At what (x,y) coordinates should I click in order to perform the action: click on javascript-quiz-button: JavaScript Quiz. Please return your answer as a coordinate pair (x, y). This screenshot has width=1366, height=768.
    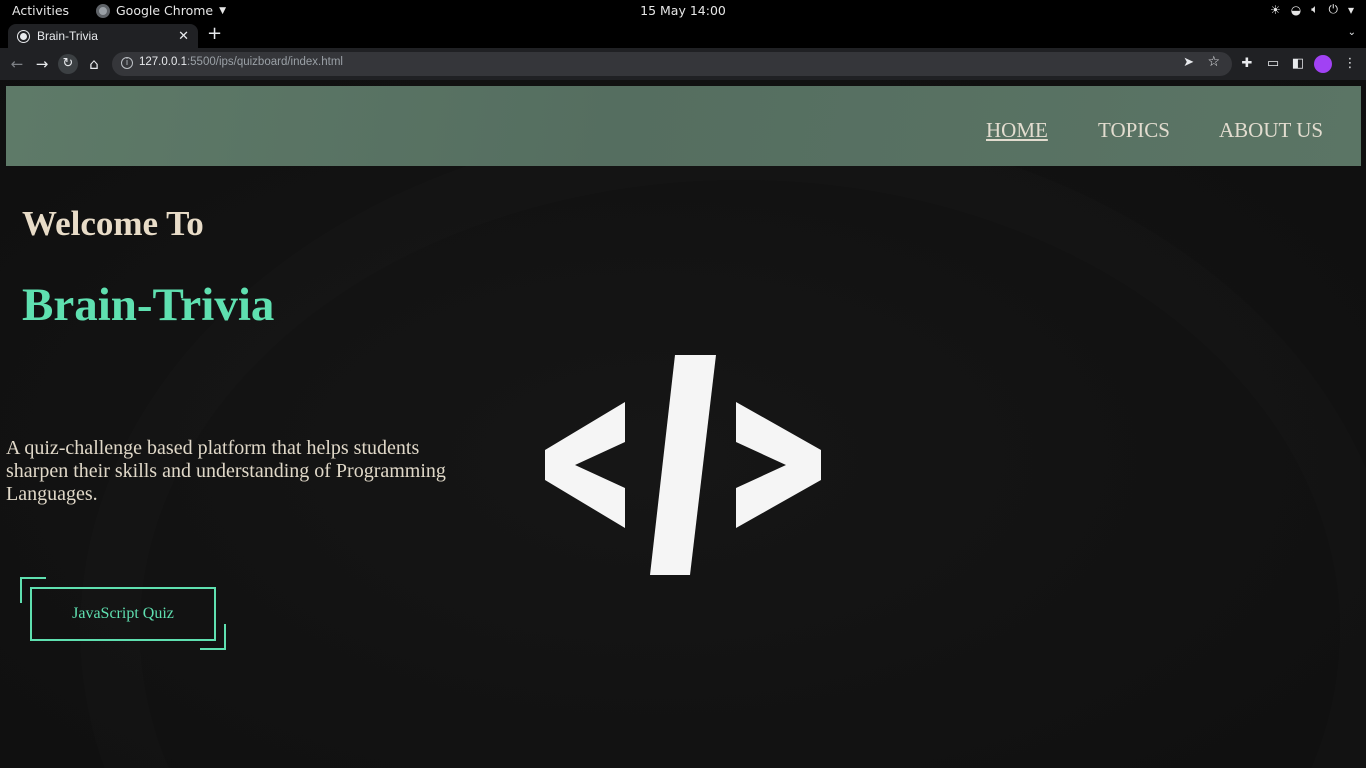
    Looking at the image, I should click on (123, 614).